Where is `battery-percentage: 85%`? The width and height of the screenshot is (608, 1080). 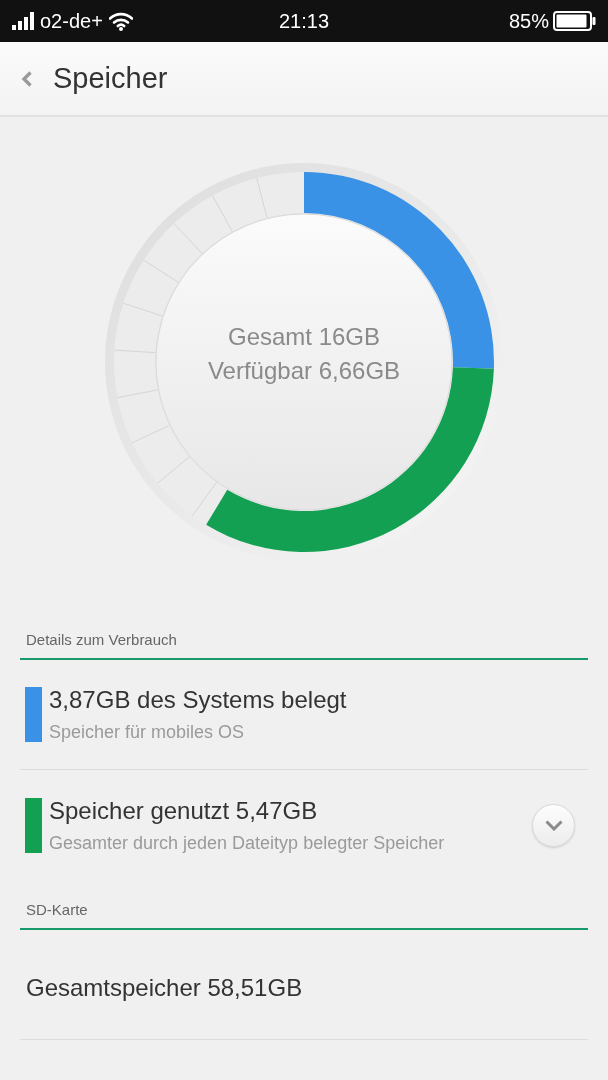
battery-percentage: 85% is located at coordinates (528, 21).